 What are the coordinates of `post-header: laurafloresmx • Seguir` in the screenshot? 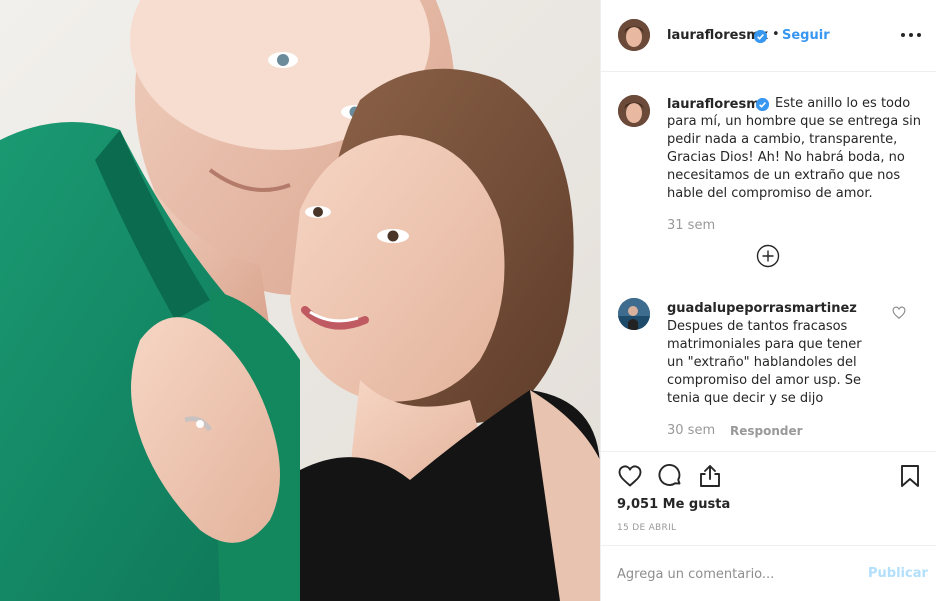 It's located at (768, 36).